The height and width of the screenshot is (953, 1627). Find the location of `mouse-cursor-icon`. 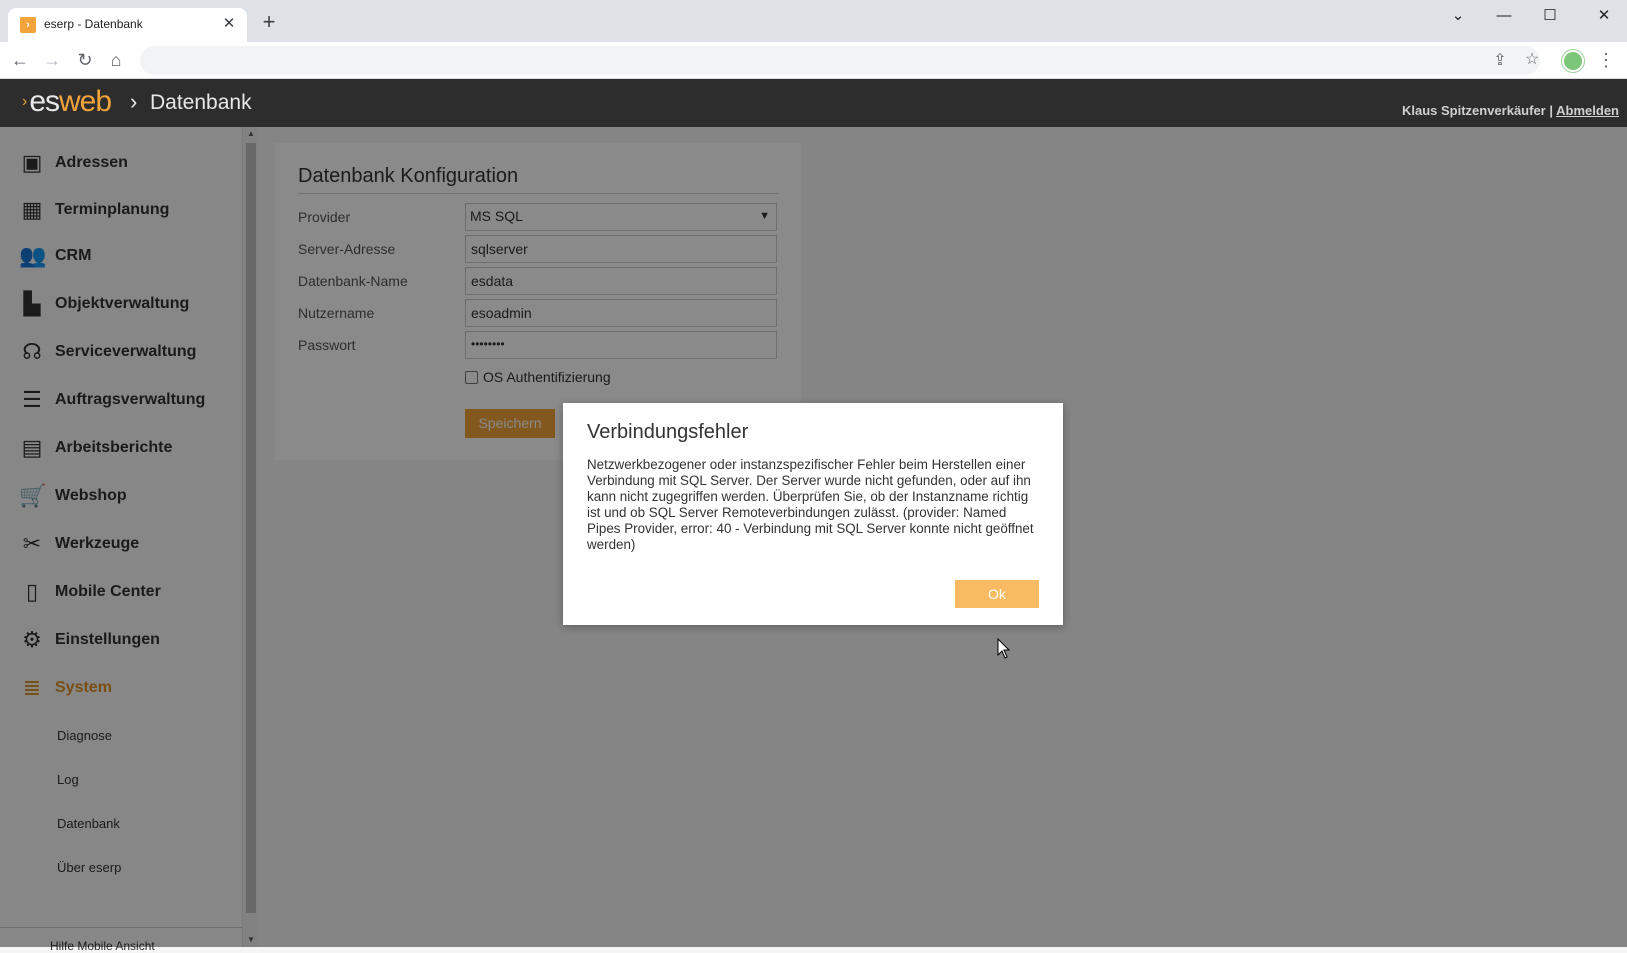

mouse-cursor-icon is located at coordinates (1004, 648).